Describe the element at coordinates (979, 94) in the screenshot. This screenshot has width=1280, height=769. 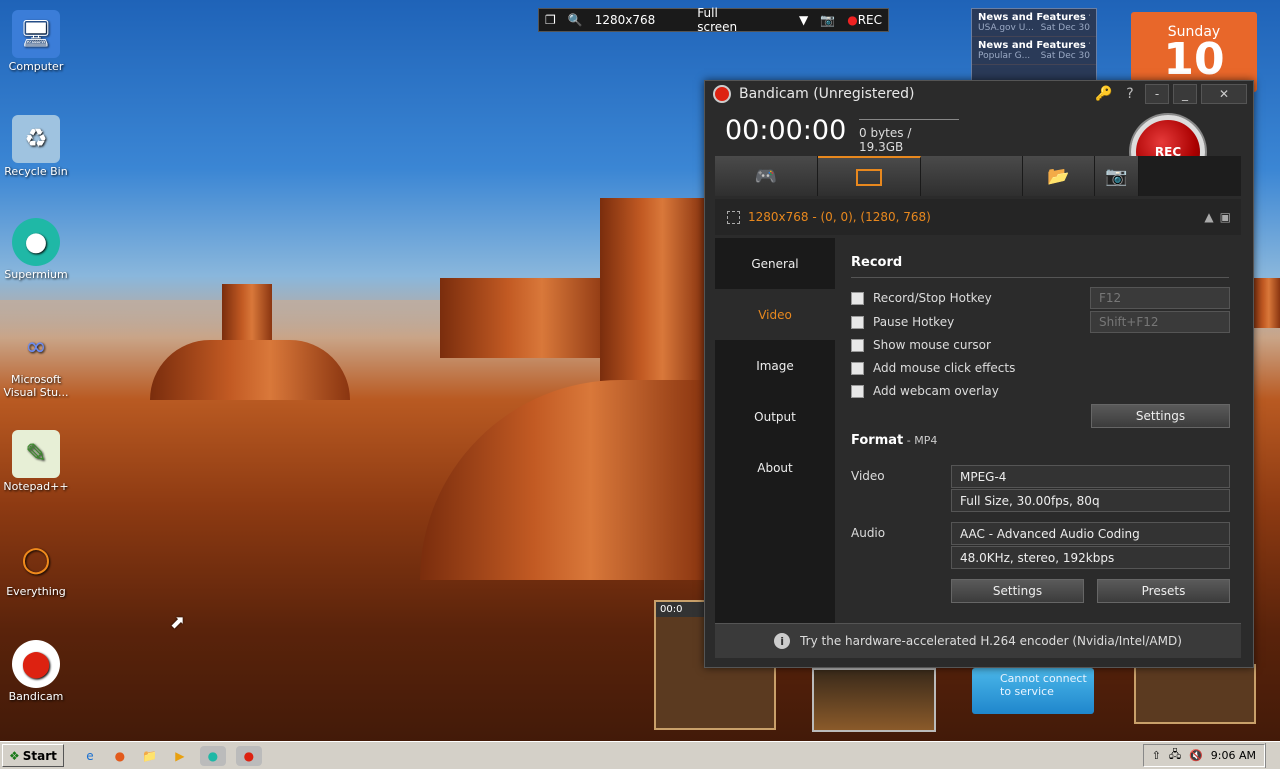
I see `title-bar: Bandicam (Unregistered) 🔑 ? - _ ✕` at that location.